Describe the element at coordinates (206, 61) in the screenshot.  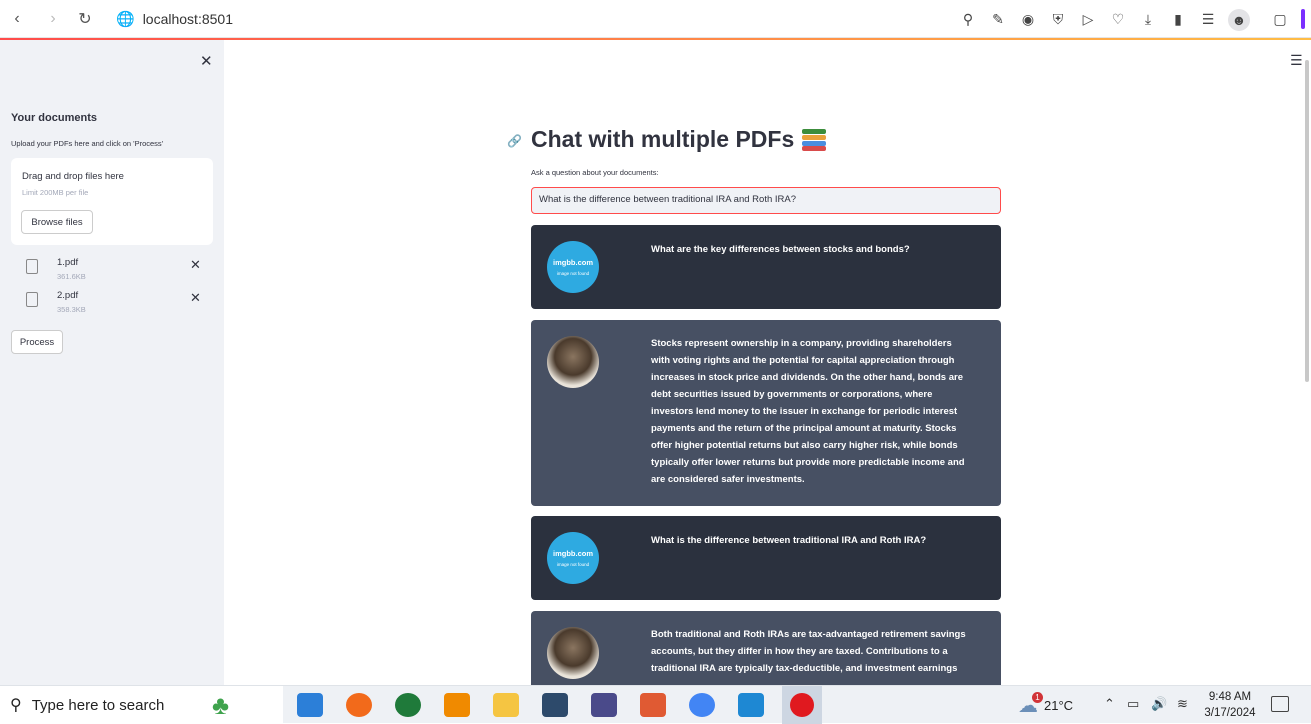
I see `close-icon: ✕` at that location.